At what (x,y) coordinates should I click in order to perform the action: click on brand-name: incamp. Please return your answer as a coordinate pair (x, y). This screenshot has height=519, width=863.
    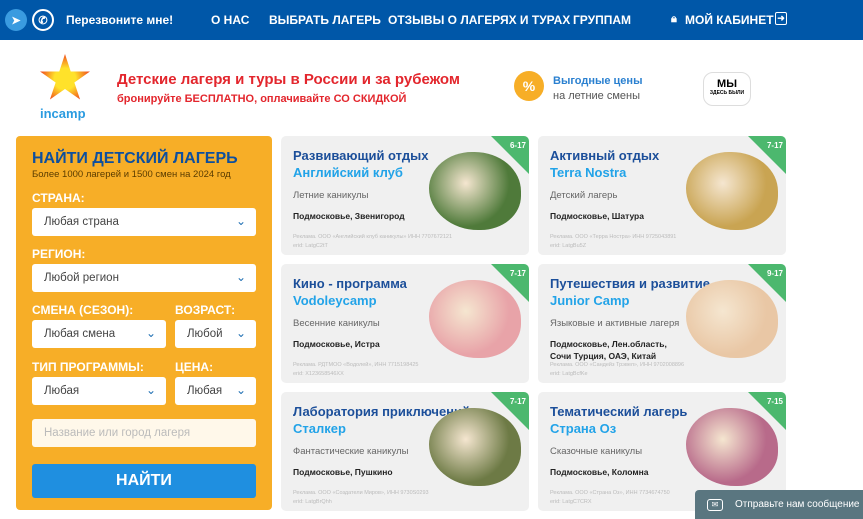
    Looking at the image, I should click on (63, 113).